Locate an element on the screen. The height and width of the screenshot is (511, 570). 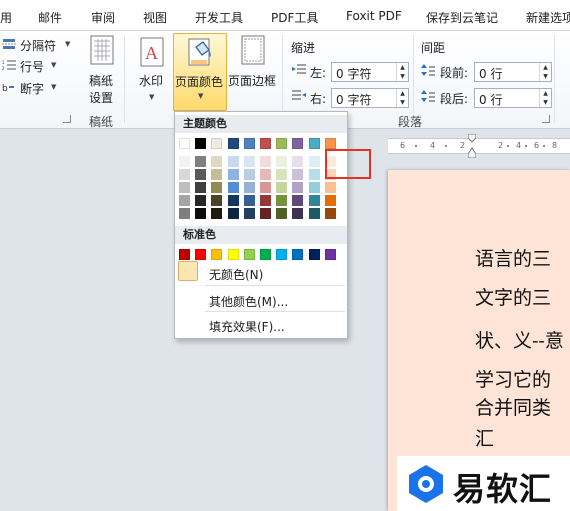
separator-button: 分隔符 is located at coordinates (38, 45).